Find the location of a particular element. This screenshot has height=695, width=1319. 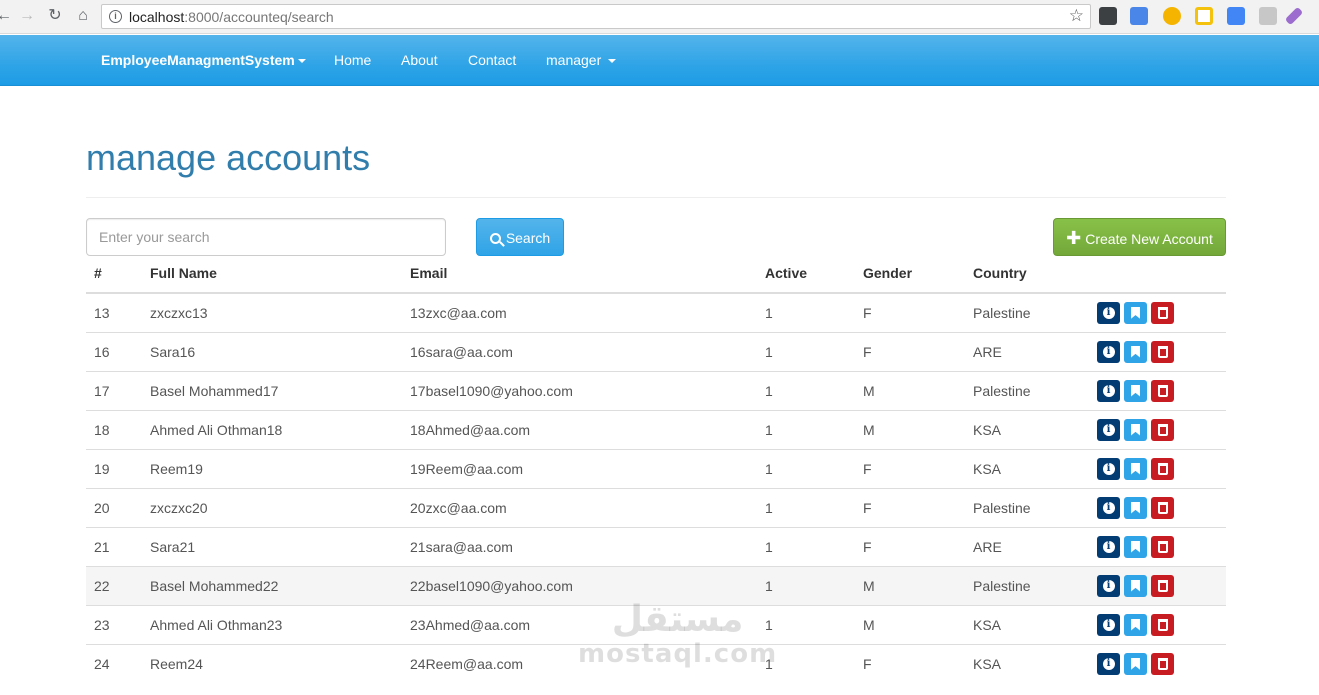

address-url: localhost:8000/accounteq/search is located at coordinates (231, 17).